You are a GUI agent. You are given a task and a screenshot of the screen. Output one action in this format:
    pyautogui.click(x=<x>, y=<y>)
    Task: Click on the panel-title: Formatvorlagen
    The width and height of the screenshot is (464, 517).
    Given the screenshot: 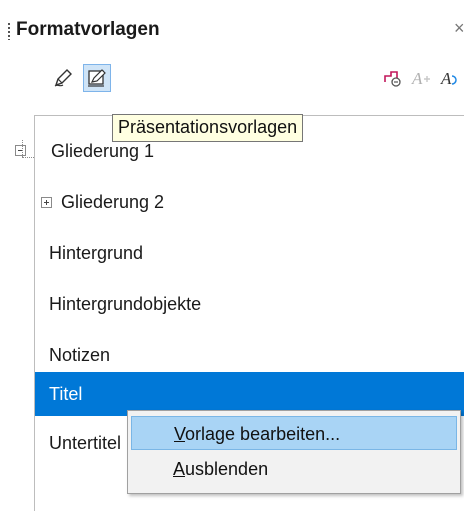 What is the action you would take?
    pyautogui.click(x=88, y=29)
    